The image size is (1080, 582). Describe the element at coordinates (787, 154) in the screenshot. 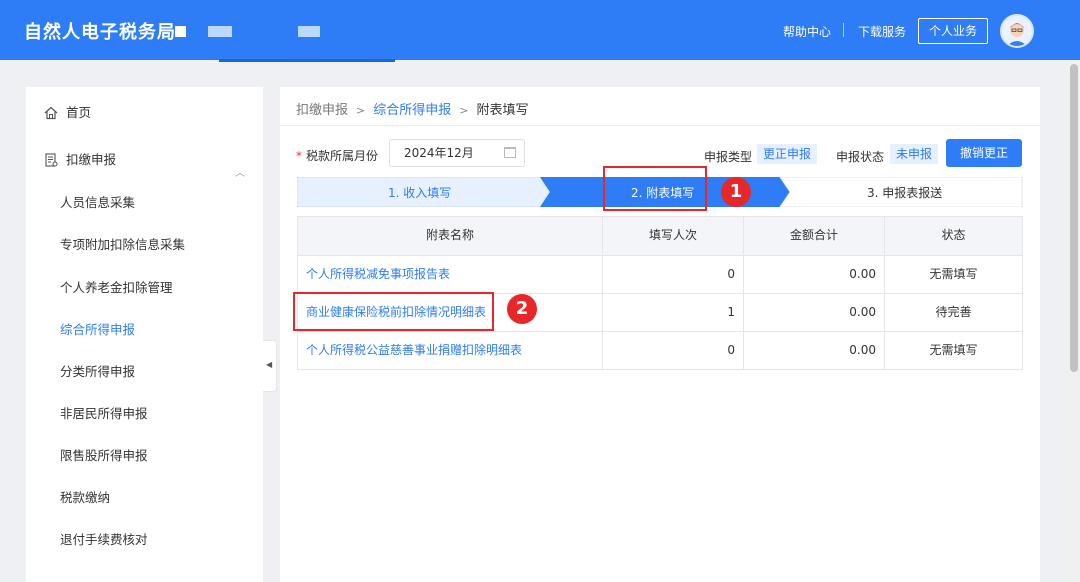

I see `report-type-tag: 更正申报` at that location.